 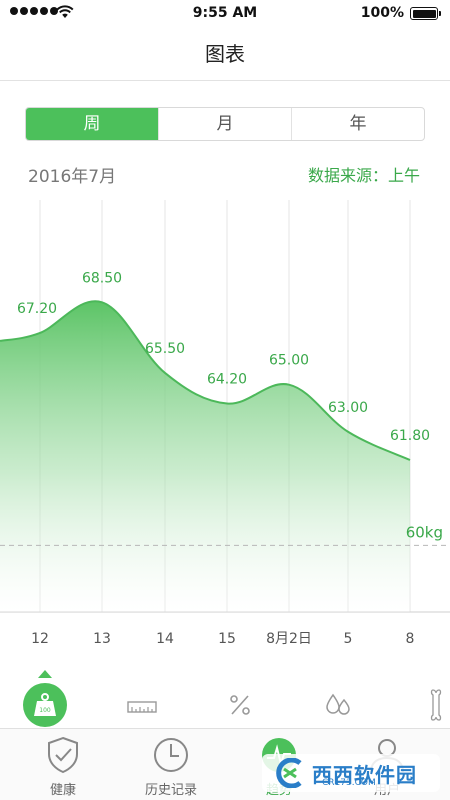 What do you see at coordinates (171, 755) in the screenshot?
I see `clock-icon` at bounding box center [171, 755].